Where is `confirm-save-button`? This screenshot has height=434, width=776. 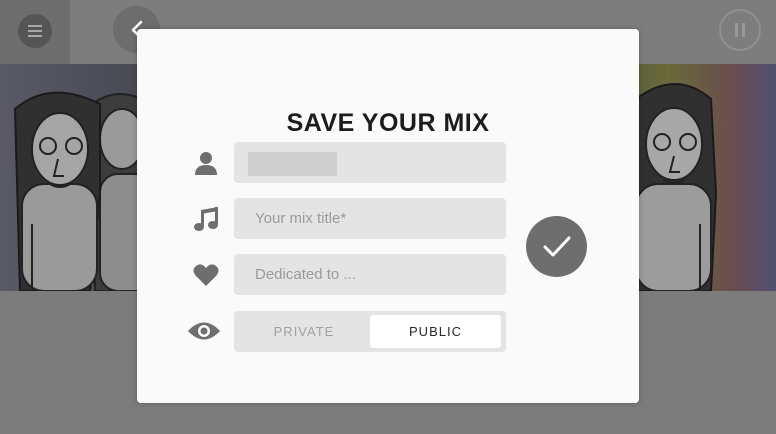
confirm-save-button is located at coordinates (556, 246).